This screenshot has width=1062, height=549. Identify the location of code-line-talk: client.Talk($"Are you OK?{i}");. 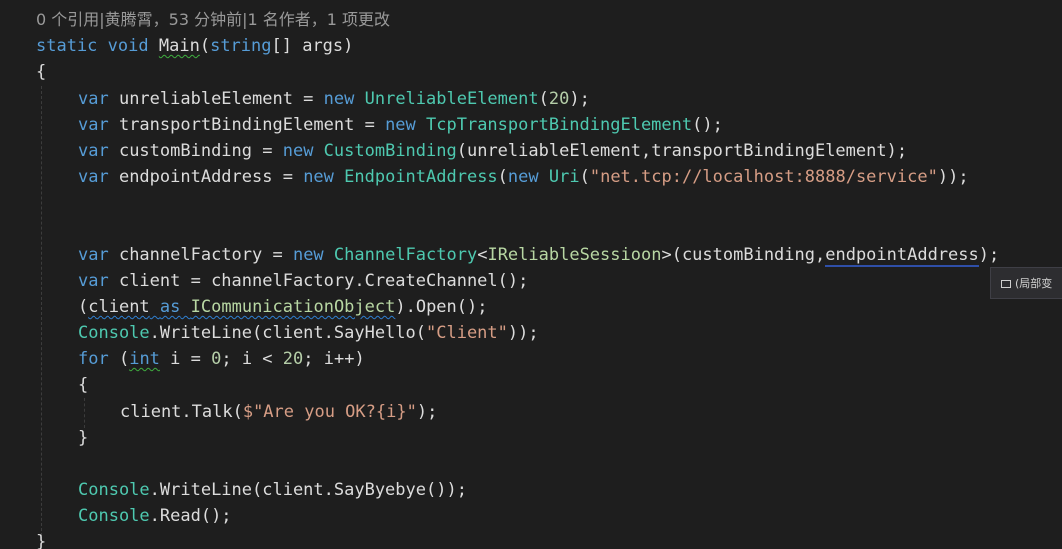
(278, 412).